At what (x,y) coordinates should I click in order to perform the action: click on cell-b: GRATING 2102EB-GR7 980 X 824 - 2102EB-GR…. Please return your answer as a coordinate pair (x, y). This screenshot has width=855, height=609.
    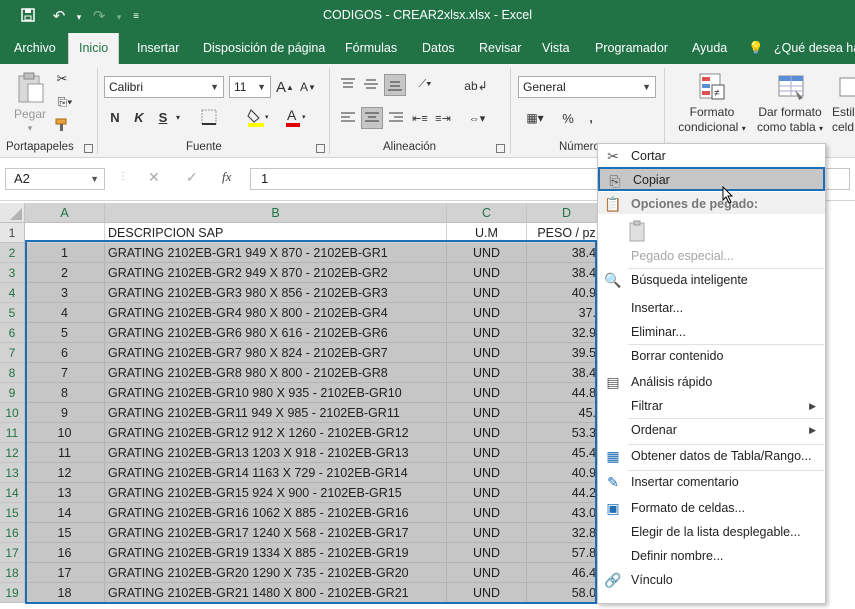
    Looking at the image, I should click on (276, 353).